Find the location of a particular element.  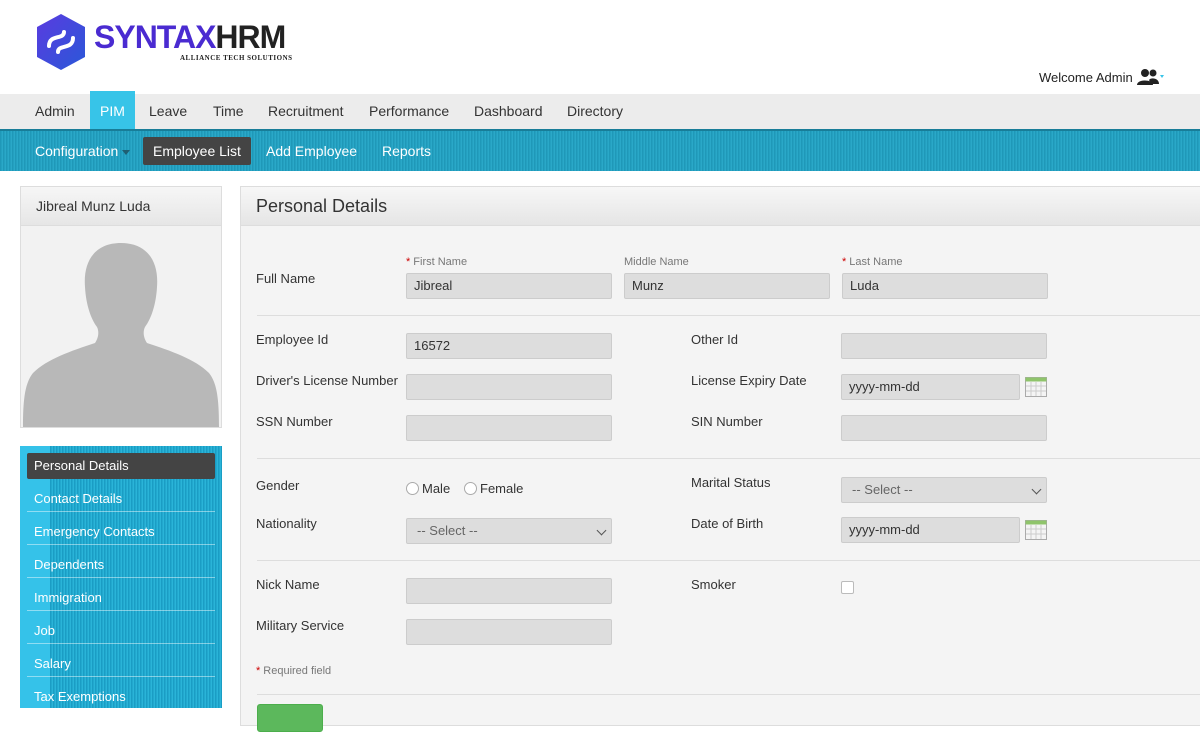

dob-label: Date of Birth is located at coordinates (727, 523).